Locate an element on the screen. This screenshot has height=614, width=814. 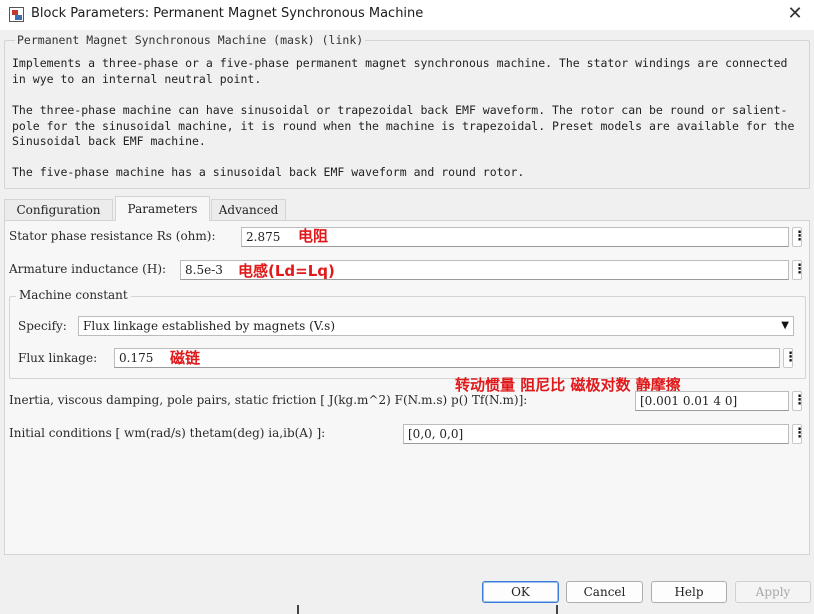
stator-resistance-more-icon is located at coordinates (797, 237).